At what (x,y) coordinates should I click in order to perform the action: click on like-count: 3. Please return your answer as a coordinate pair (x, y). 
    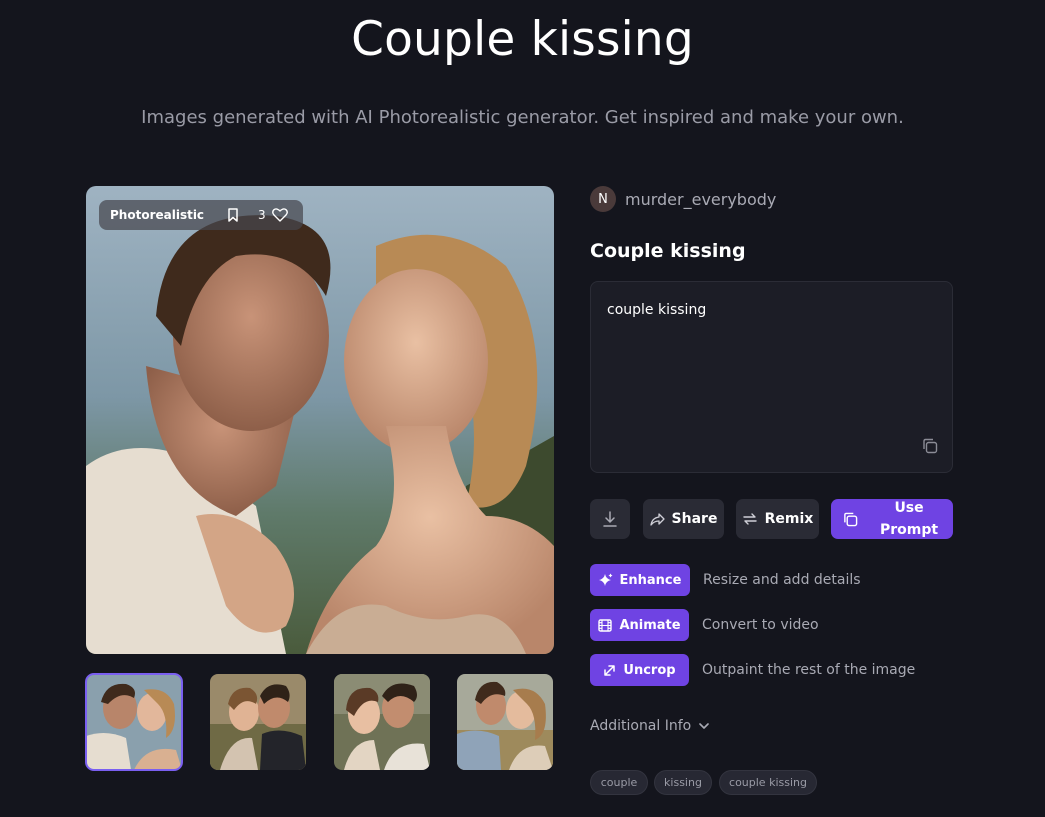
    Looking at the image, I should click on (262, 215).